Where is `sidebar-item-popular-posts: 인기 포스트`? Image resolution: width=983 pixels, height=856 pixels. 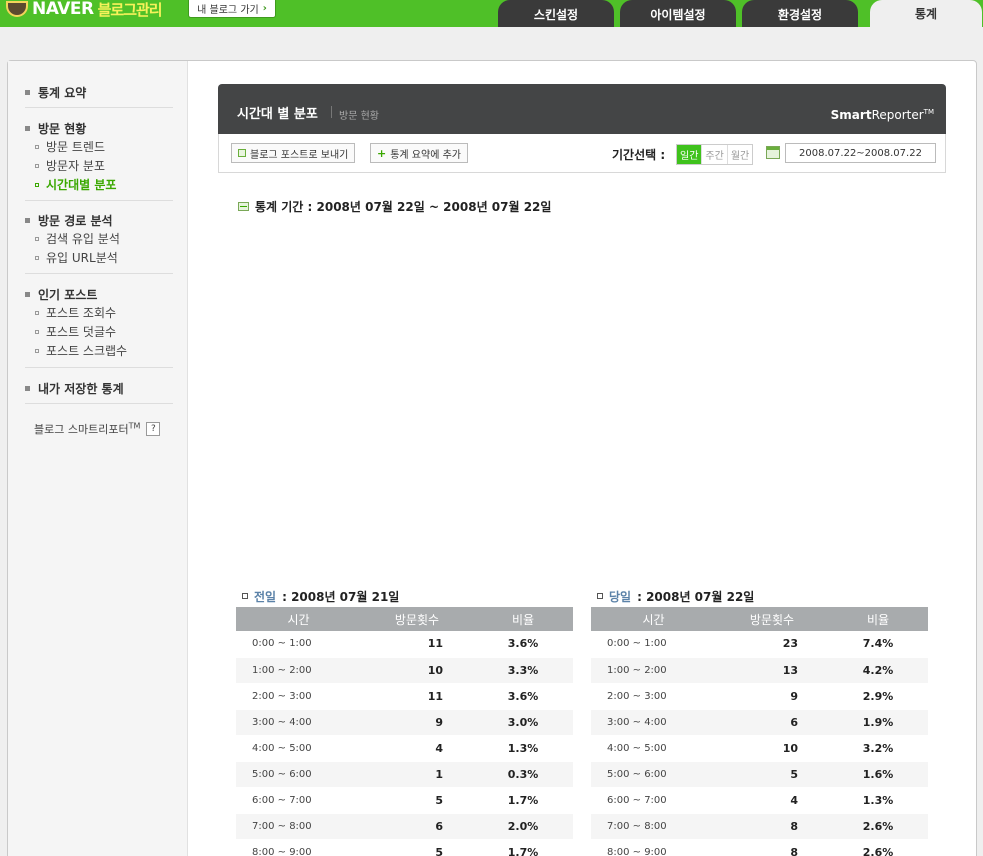
sidebar-item-popular-posts: 인기 포스트 is located at coordinates (99, 294).